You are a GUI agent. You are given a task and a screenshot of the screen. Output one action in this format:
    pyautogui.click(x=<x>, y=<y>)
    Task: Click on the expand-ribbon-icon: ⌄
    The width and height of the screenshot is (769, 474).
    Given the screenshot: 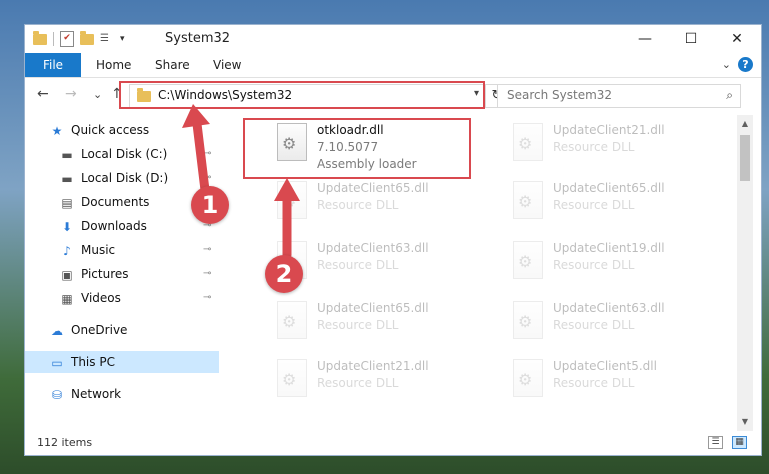 What is the action you would take?
    pyautogui.click(x=726, y=64)
    